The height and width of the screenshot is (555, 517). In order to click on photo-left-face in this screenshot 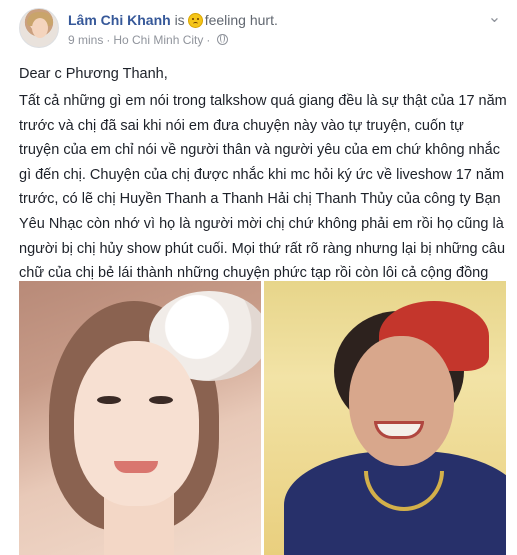, I will do `click(136, 423)`.